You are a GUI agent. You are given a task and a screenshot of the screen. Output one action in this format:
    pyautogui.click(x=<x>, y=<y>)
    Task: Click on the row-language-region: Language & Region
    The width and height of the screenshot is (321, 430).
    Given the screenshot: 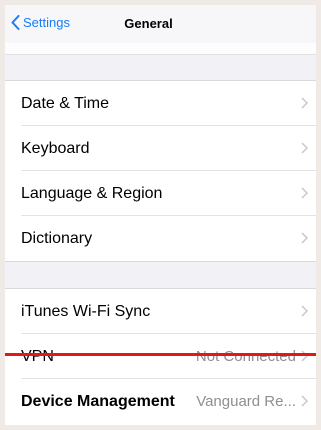 What is the action you would take?
    pyautogui.click(x=160, y=193)
    